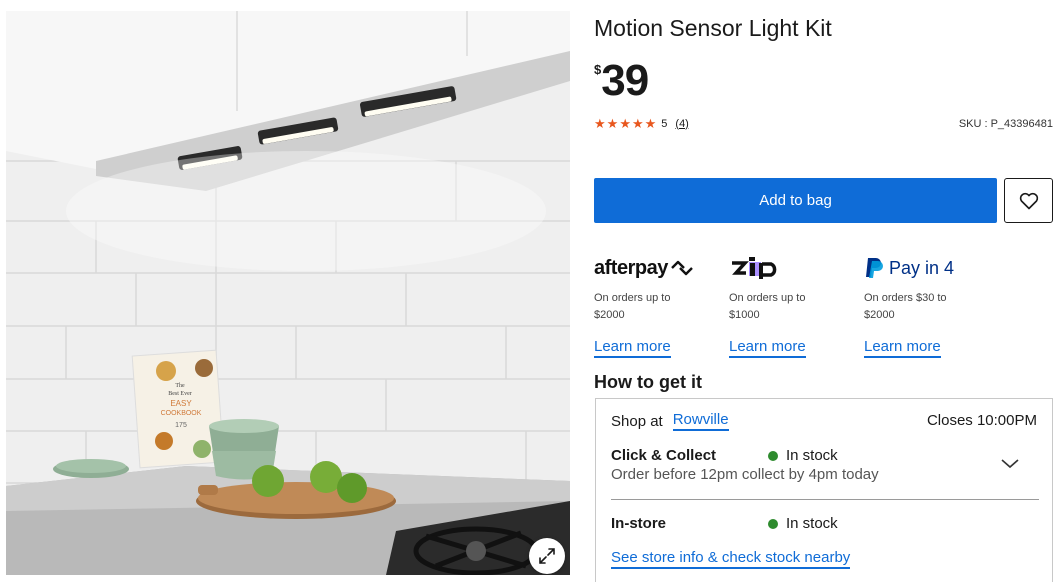 The width and height of the screenshot is (1064, 582). What do you see at coordinates (180, 386) in the screenshot?
I see `book-title-line1: The` at bounding box center [180, 386].